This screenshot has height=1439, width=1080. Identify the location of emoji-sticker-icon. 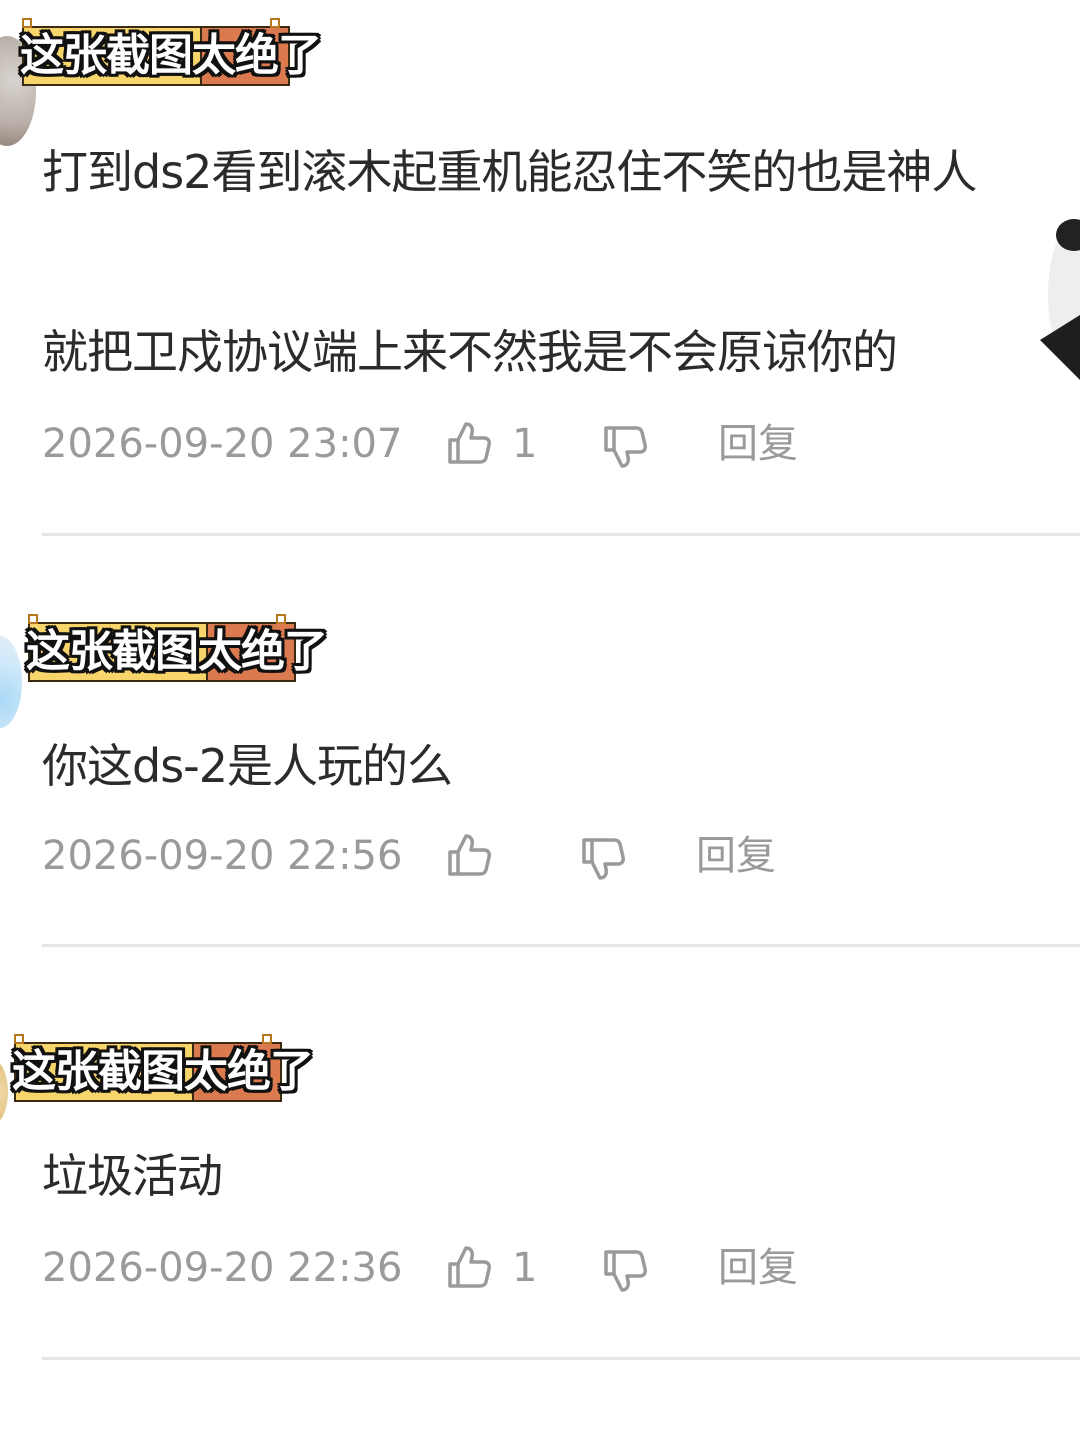
(1060, 299).